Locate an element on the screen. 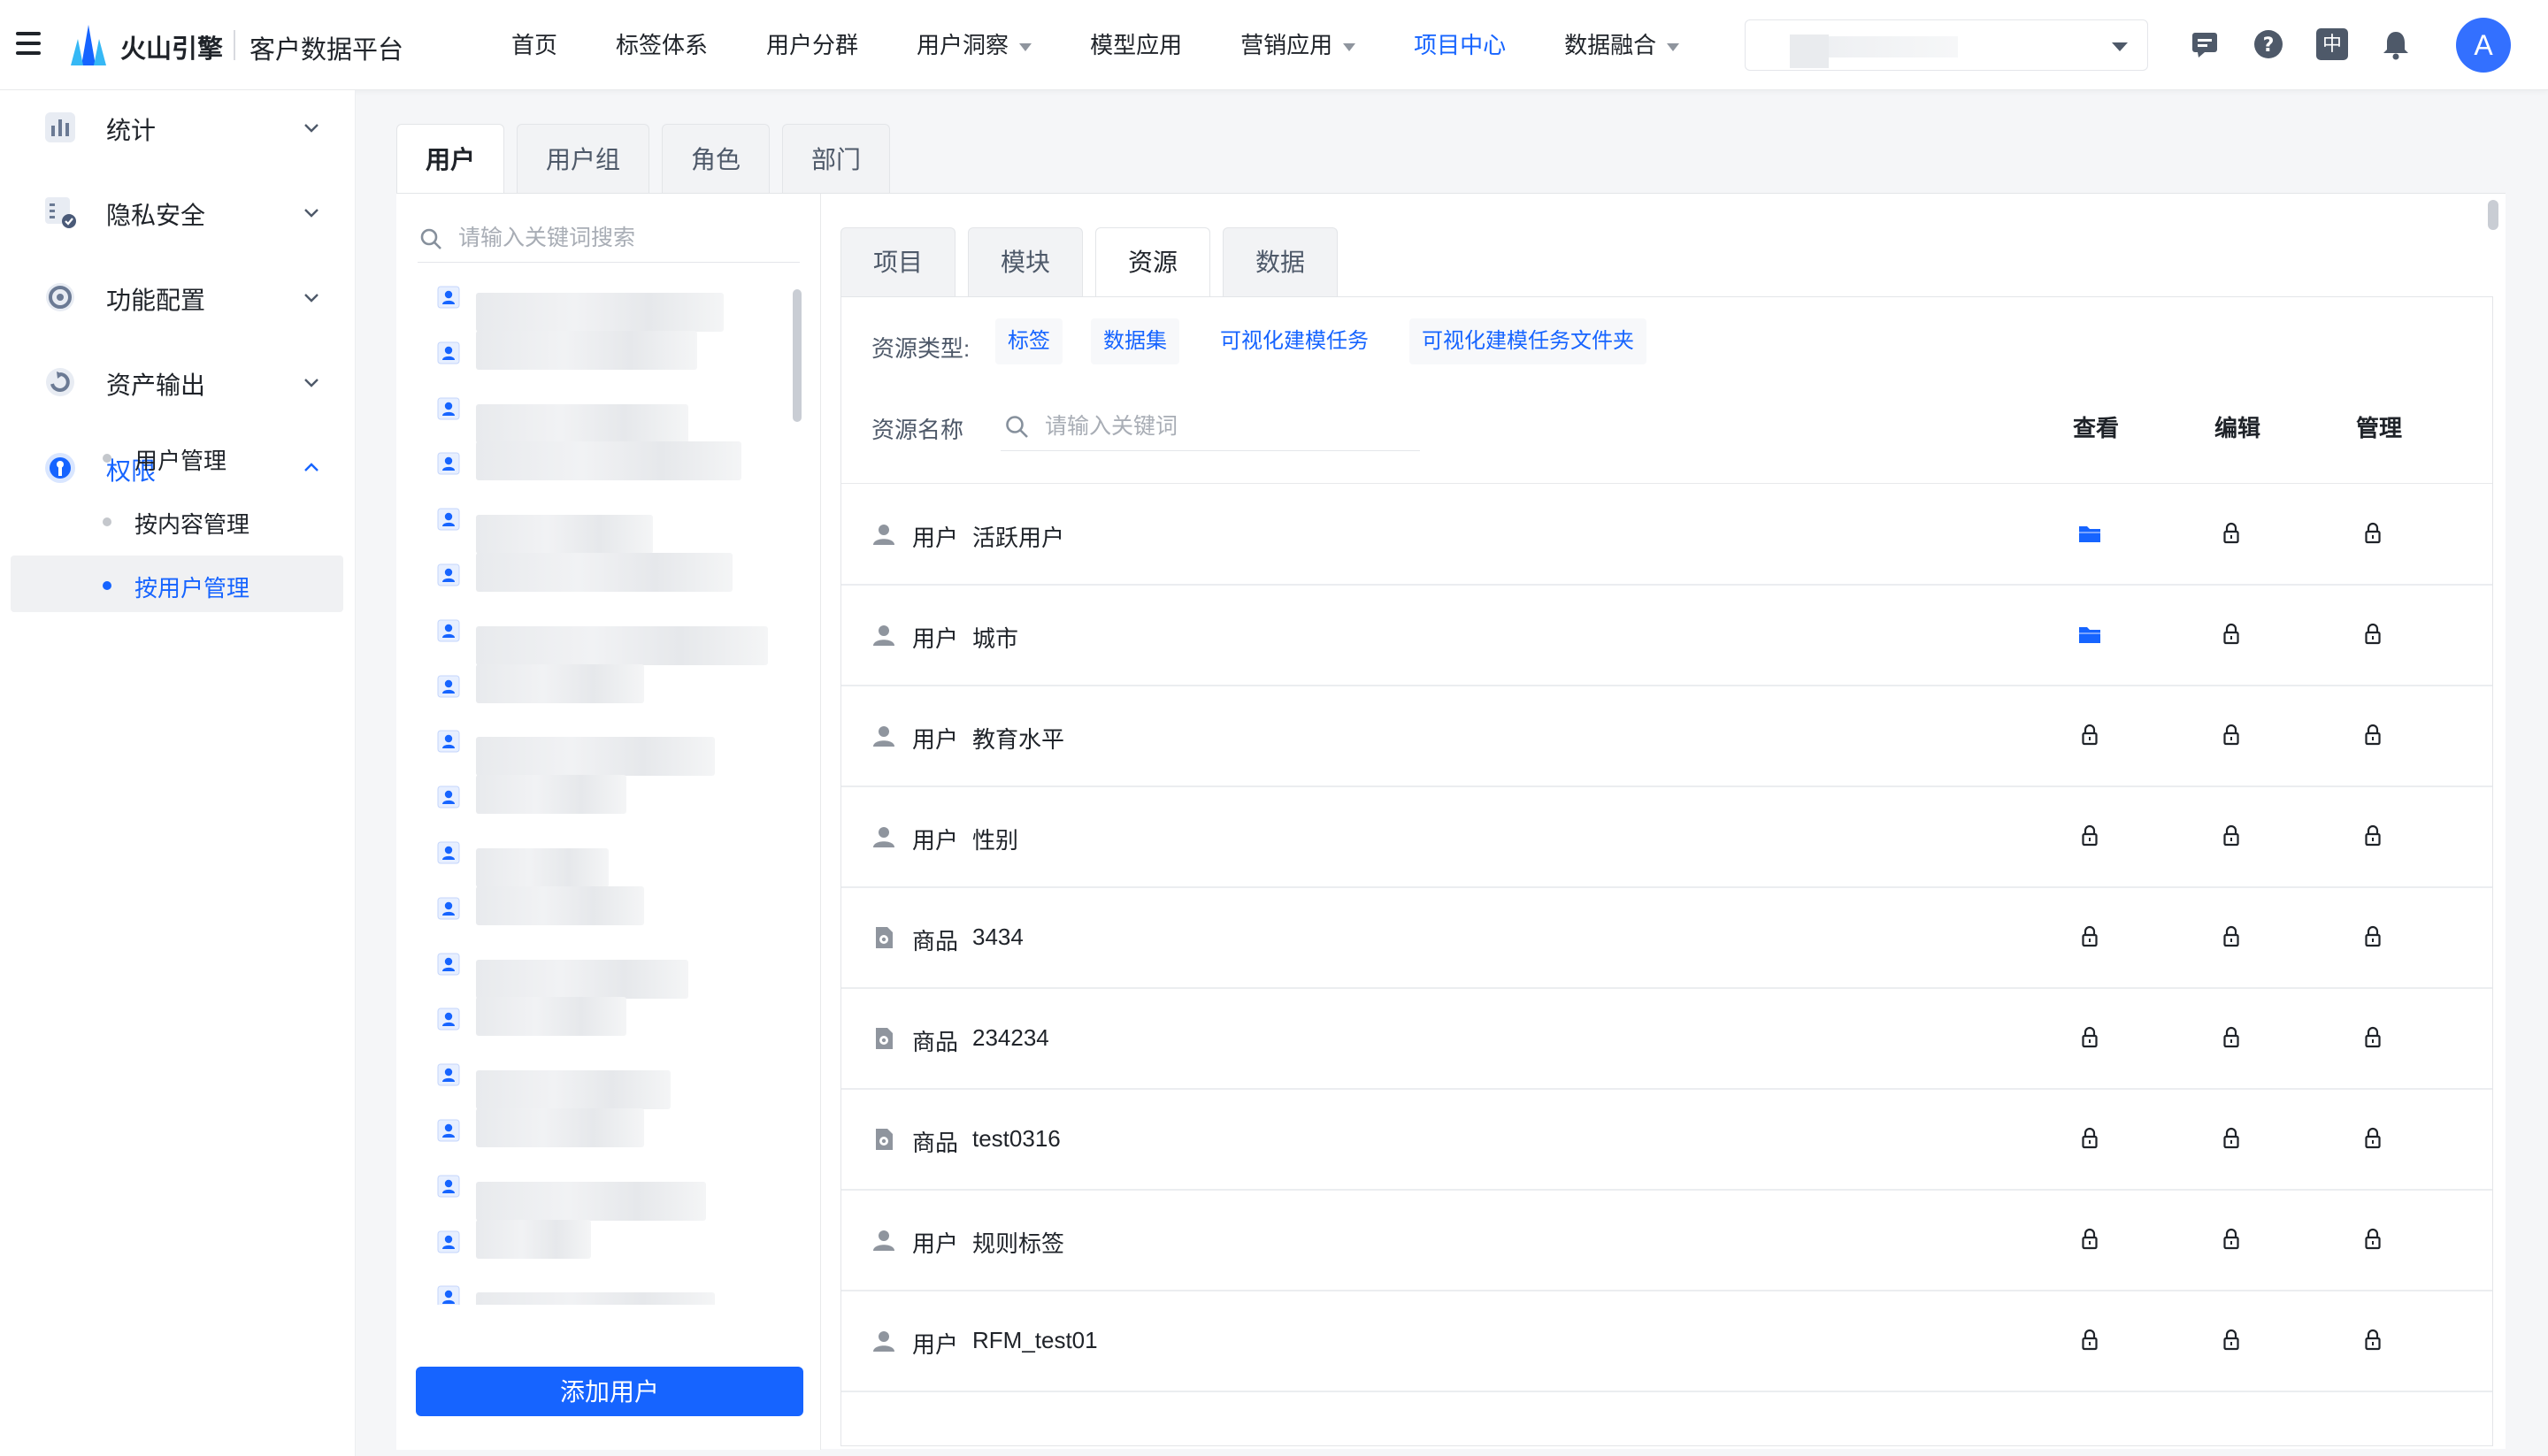 The width and height of the screenshot is (2548, 1456). subtab-2: 资源 is located at coordinates (1153, 262).